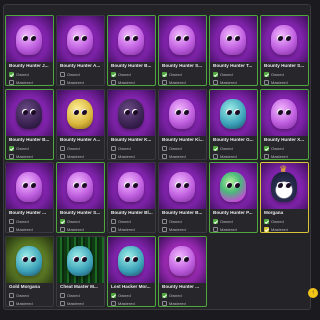 This screenshot has width=320, height=320. What do you see at coordinates (284, 124) in the screenshot?
I see `collection-card: Bounty Hunter X... Owned Mastered` at bounding box center [284, 124].